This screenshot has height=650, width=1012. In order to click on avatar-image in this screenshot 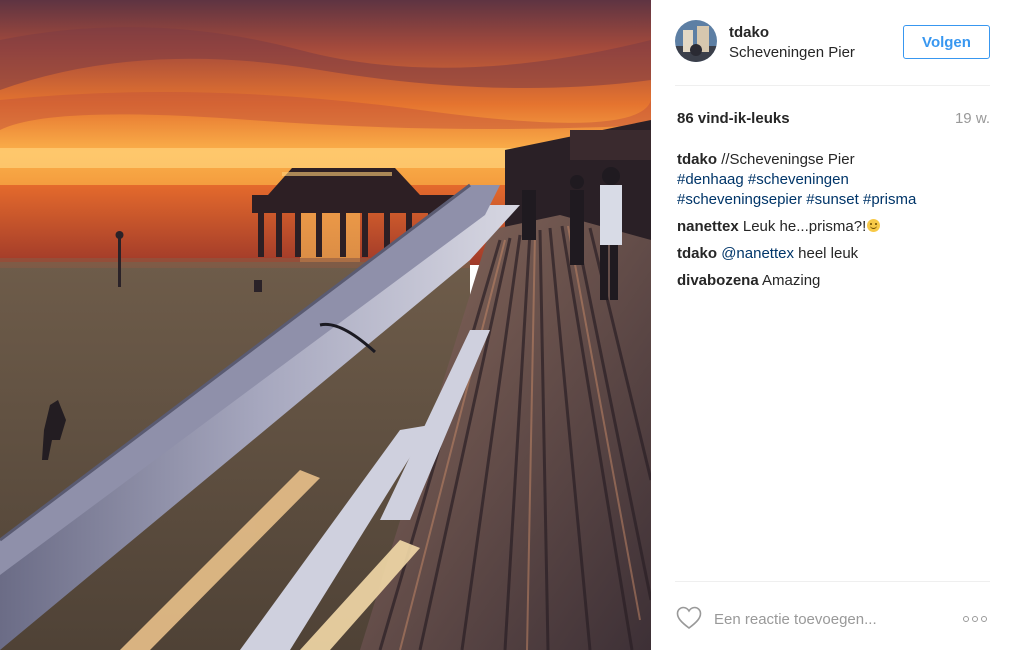, I will do `click(696, 41)`.